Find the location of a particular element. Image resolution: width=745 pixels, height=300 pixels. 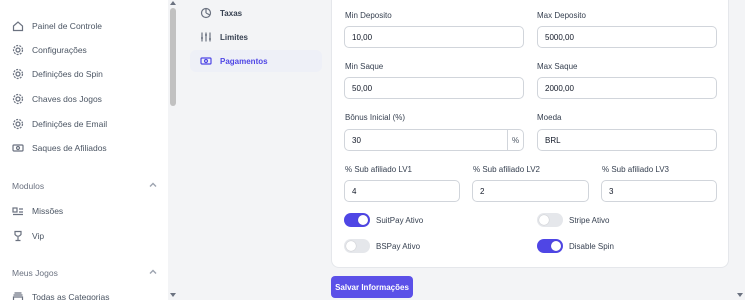

sub-afiliado-lv3-label: % Sub afiliado LV3 is located at coordinates (636, 169).